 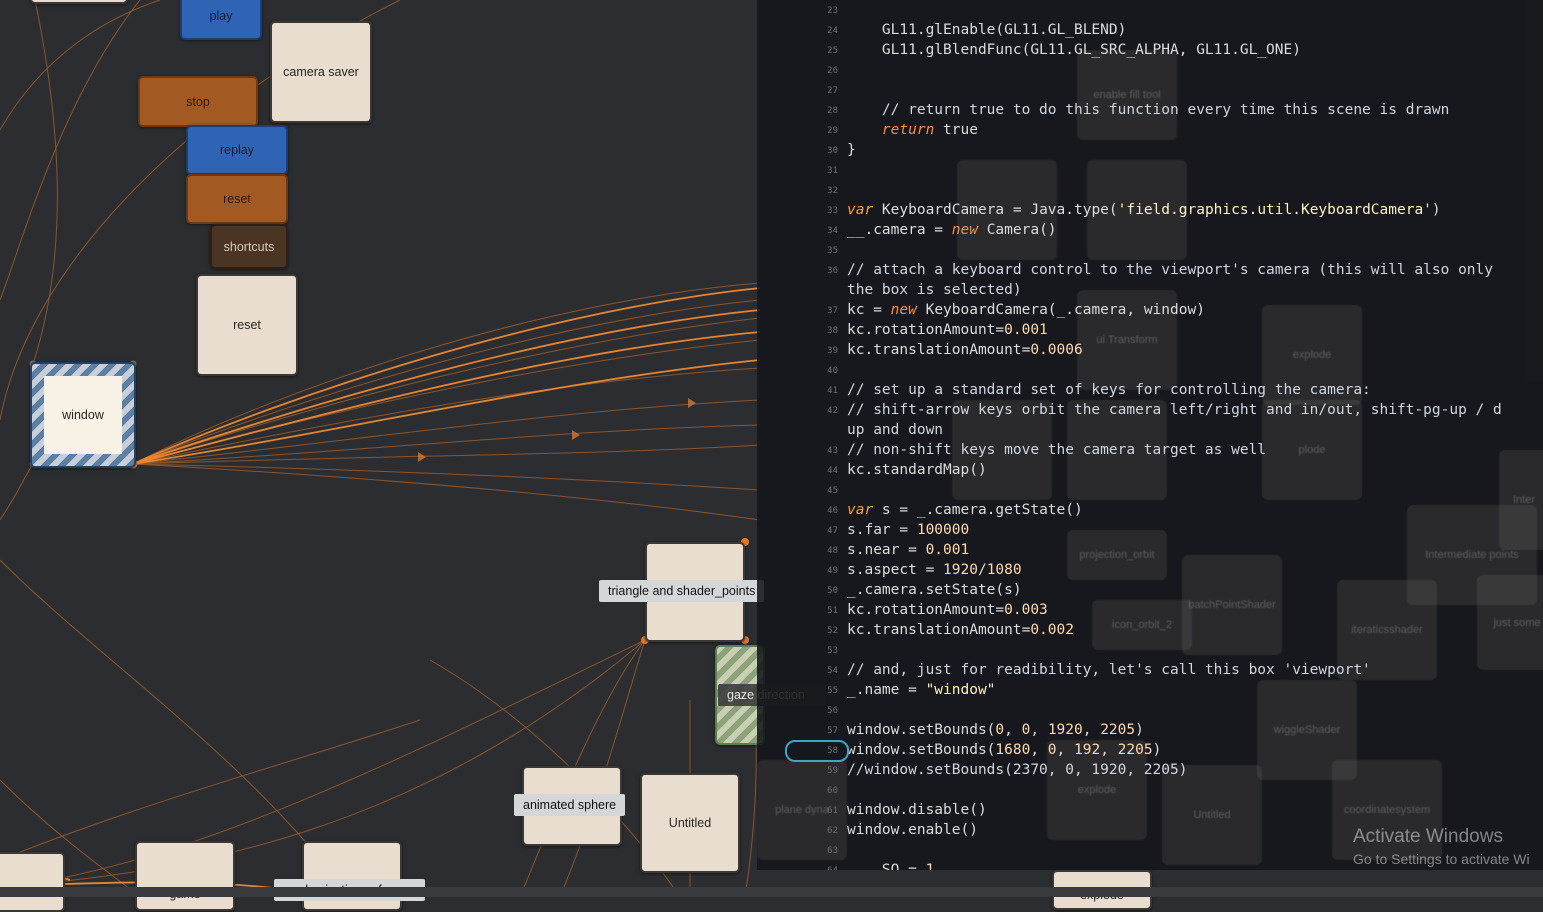 I want to click on node-stop: stop, so click(x=198, y=101).